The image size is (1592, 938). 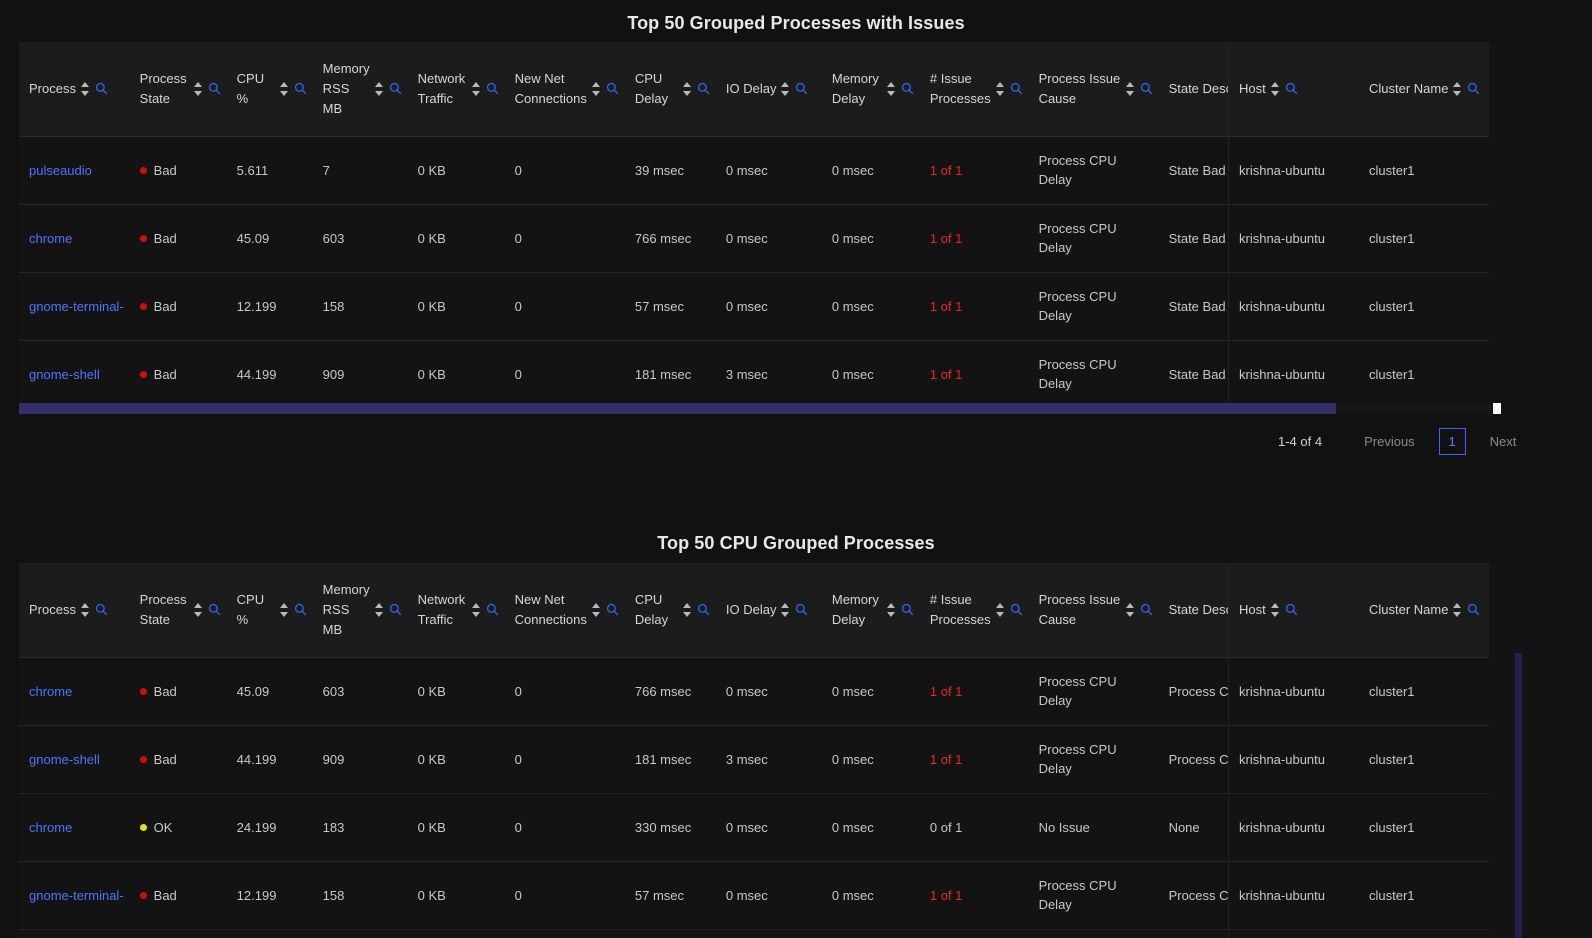 I want to click on page-1-button: 1, so click(x=1452, y=441).